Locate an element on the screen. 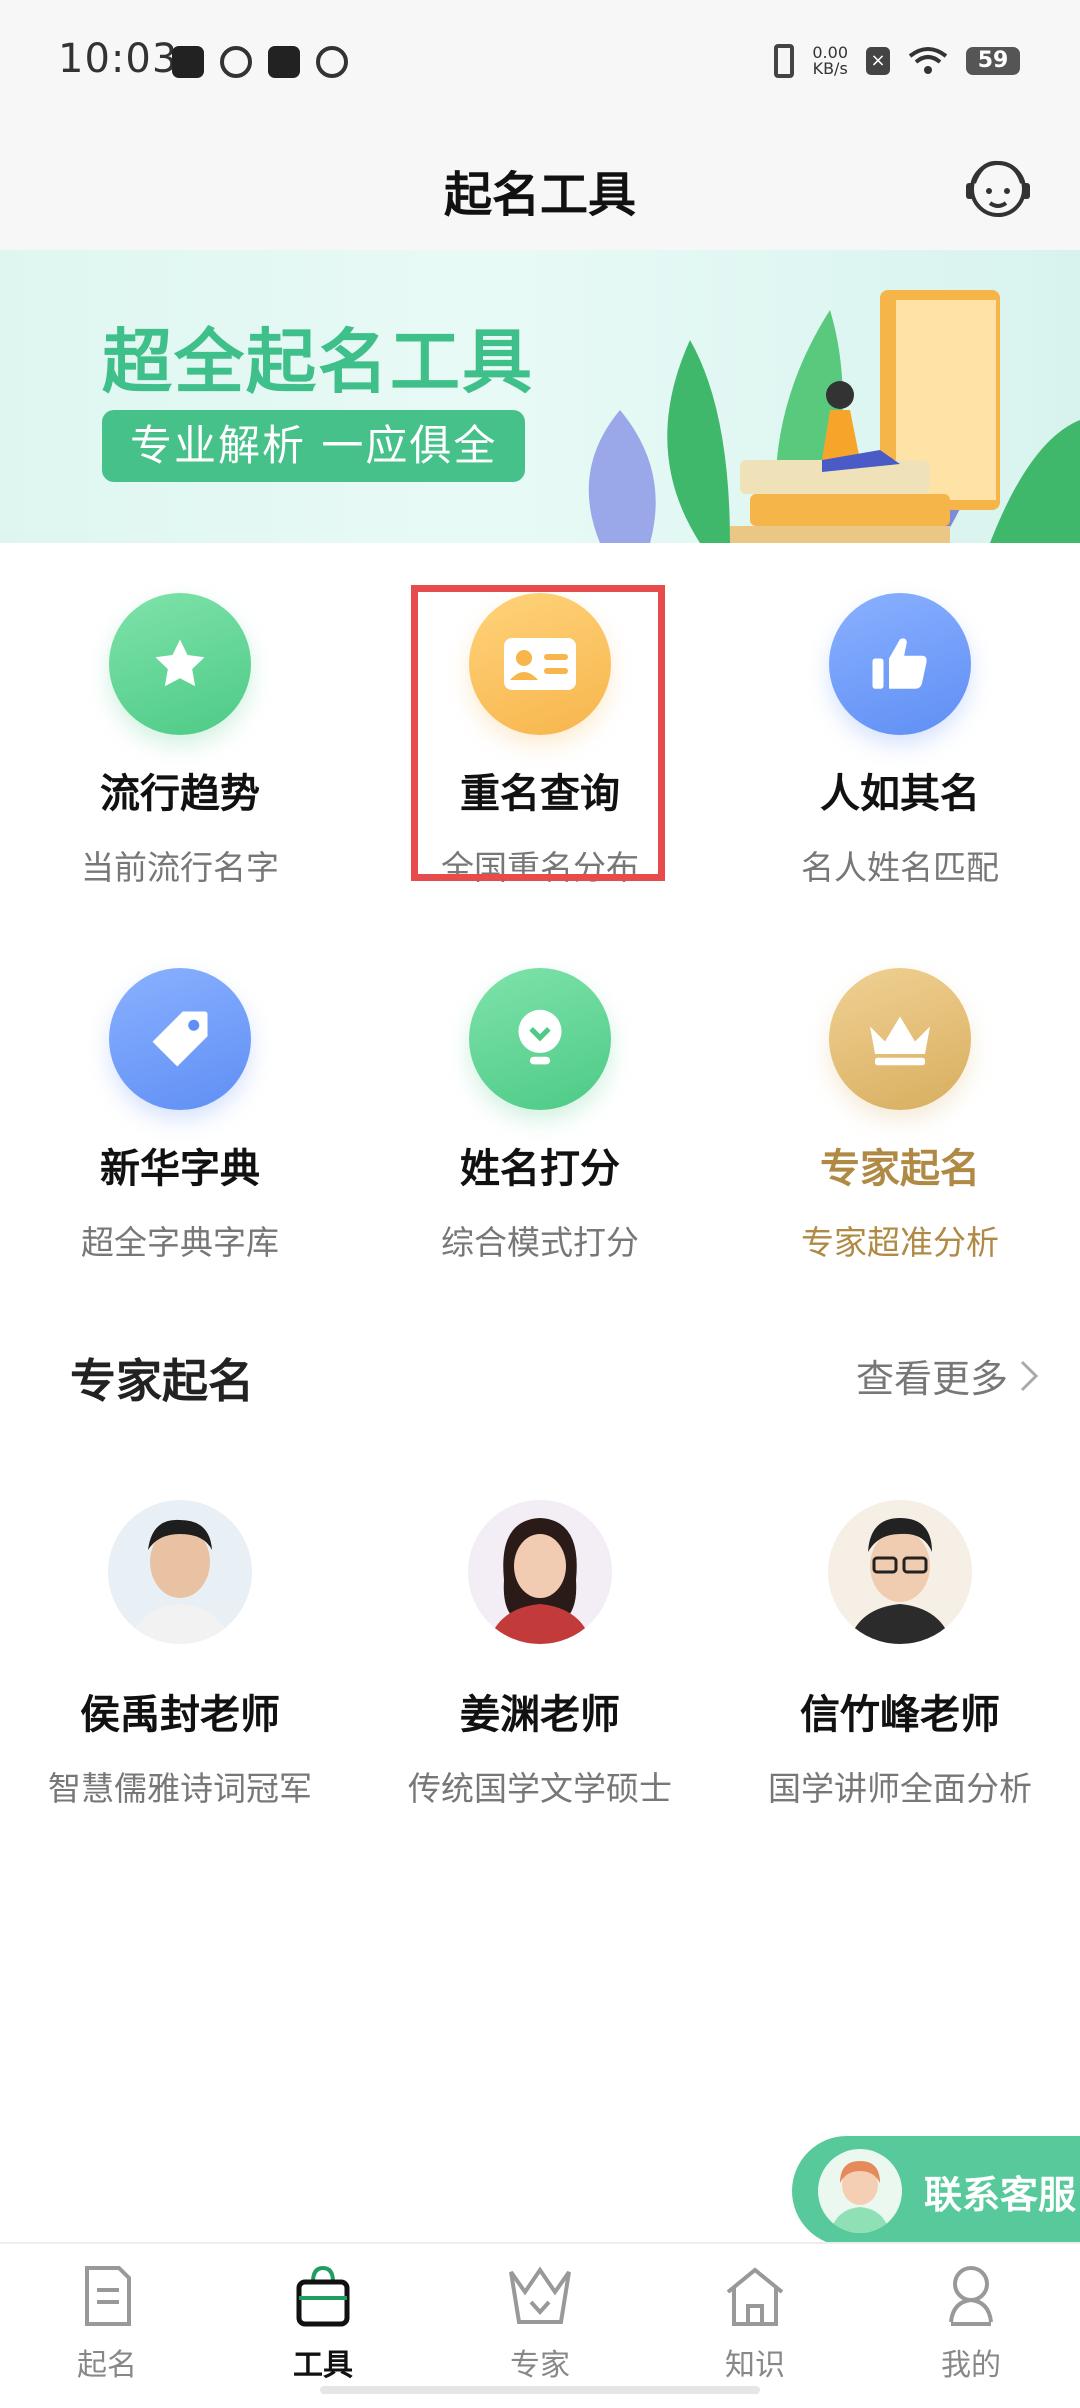  battery-icon: 59 is located at coordinates (993, 61).